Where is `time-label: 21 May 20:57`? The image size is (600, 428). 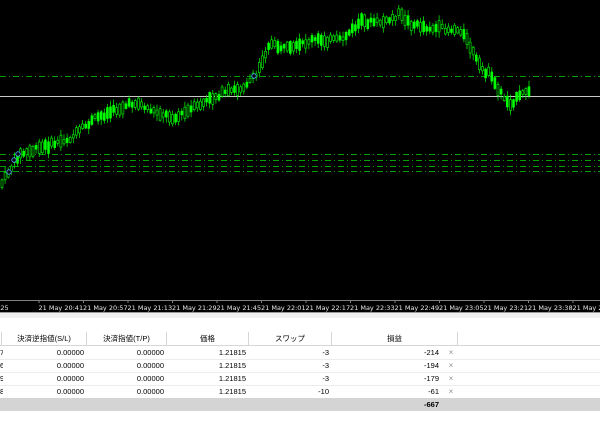 time-label: 21 May 20:57 is located at coordinates (105, 308).